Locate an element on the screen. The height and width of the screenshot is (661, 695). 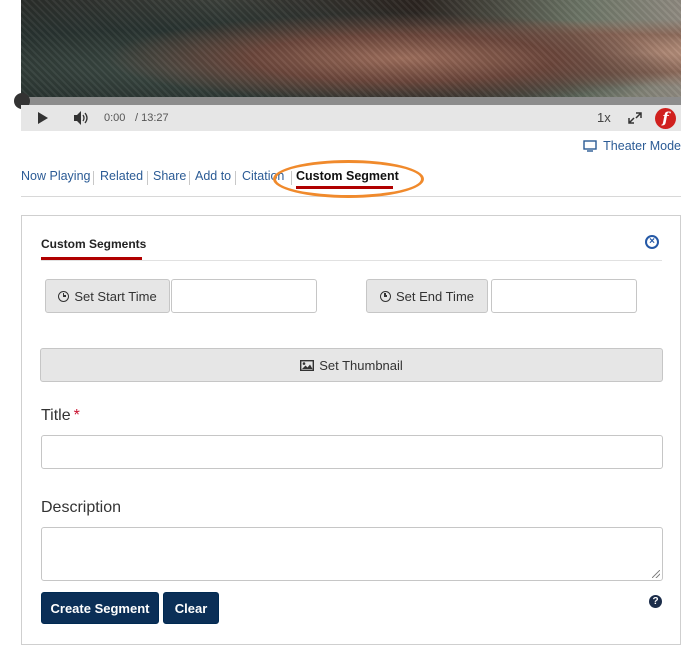
fullscreen-icon is located at coordinates (635, 118).